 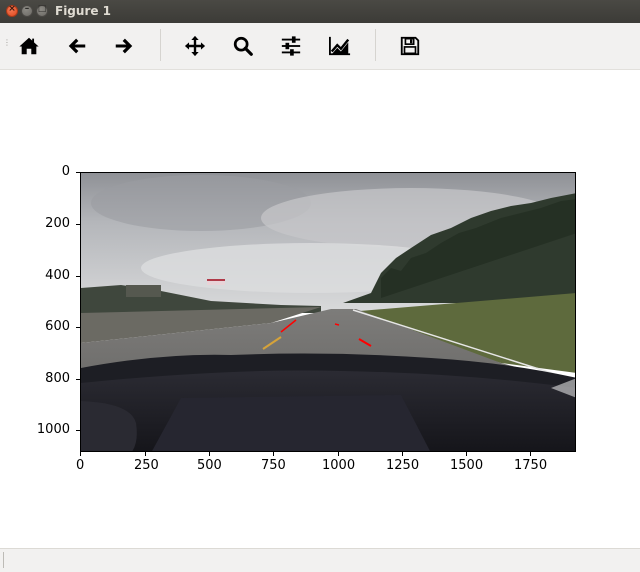 What do you see at coordinates (57, 326) in the screenshot?
I see `y-tick-label: 600` at bounding box center [57, 326].